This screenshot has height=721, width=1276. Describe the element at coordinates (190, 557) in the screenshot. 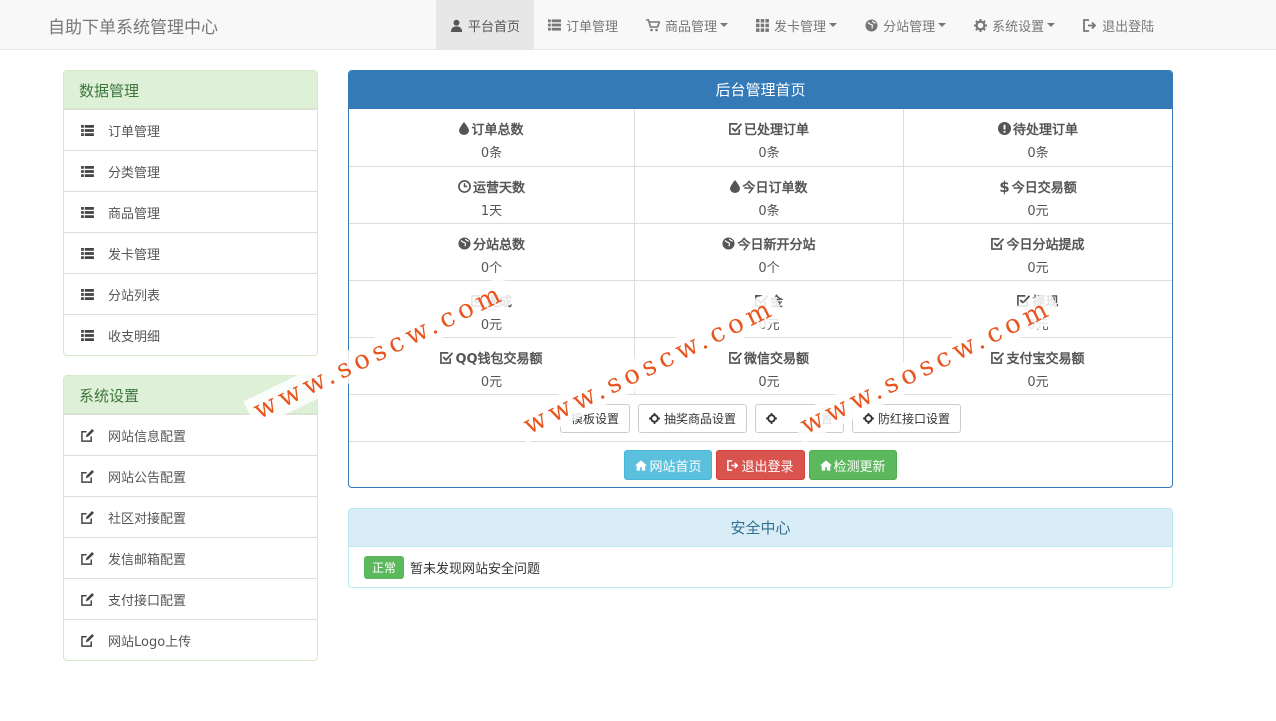

I see `sidebar-item-mail: 发信邮箱配置` at that location.